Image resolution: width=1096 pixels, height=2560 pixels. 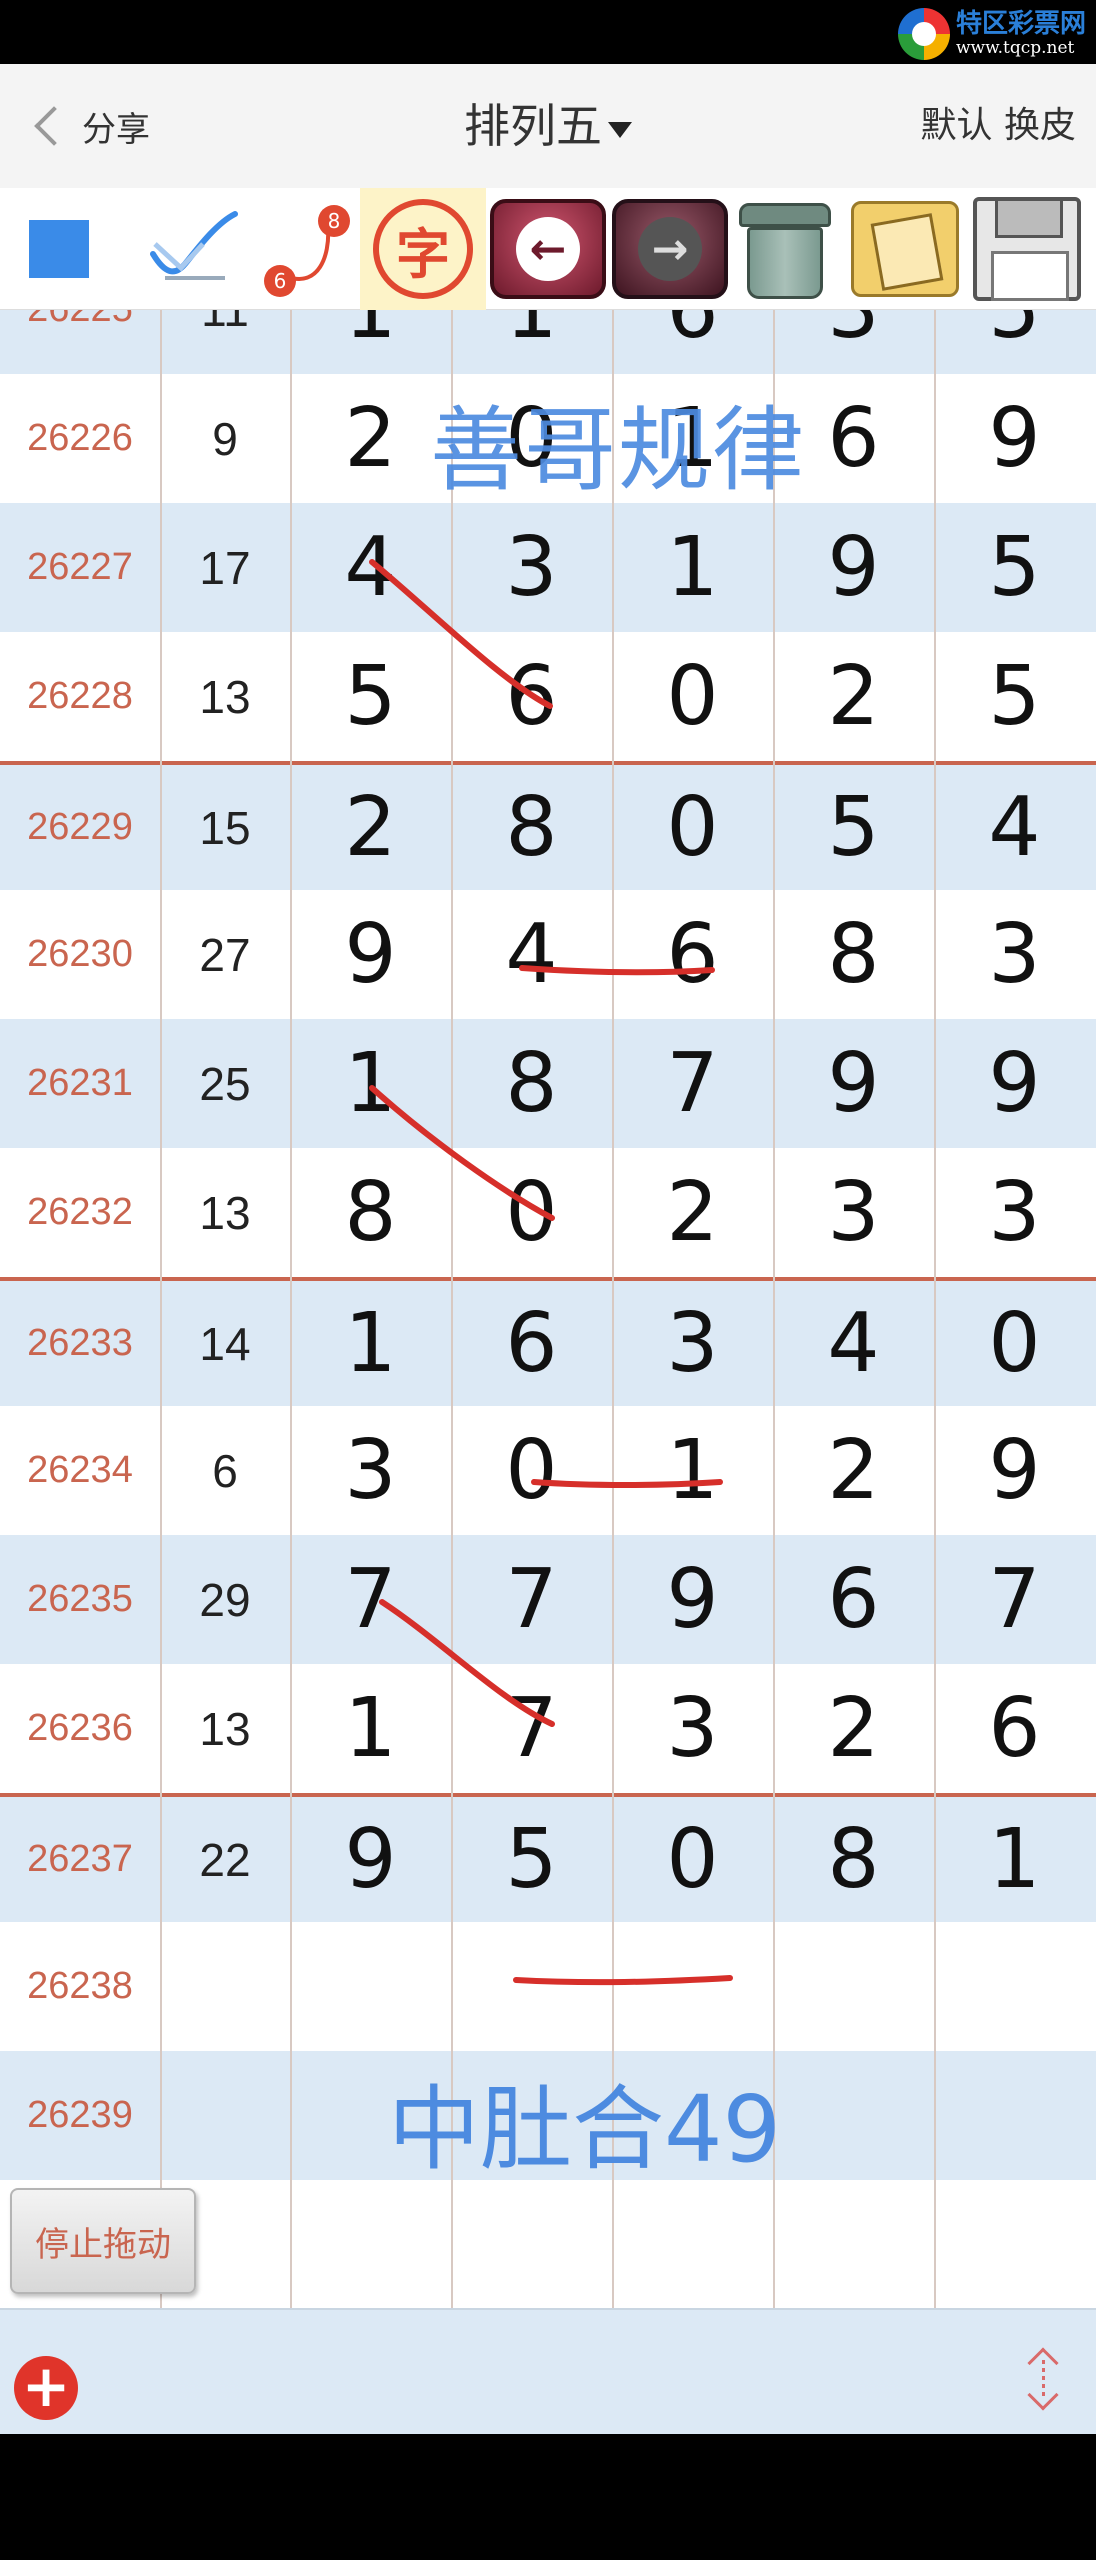 What do you see at coordinates (225, 567) in the screenshot?
I see `digit-sum: 17` at bounding box center [225, 567].